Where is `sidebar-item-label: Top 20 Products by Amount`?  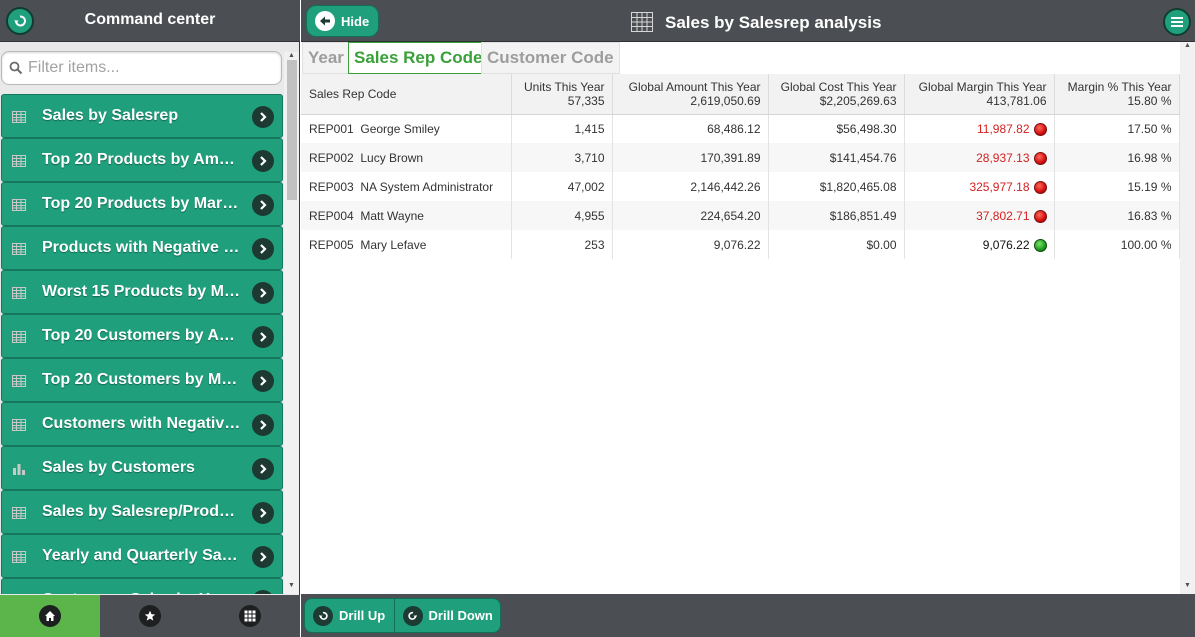 sidebar-item-label: Top 20 Products by Amount is located at coordinates (142, 159).